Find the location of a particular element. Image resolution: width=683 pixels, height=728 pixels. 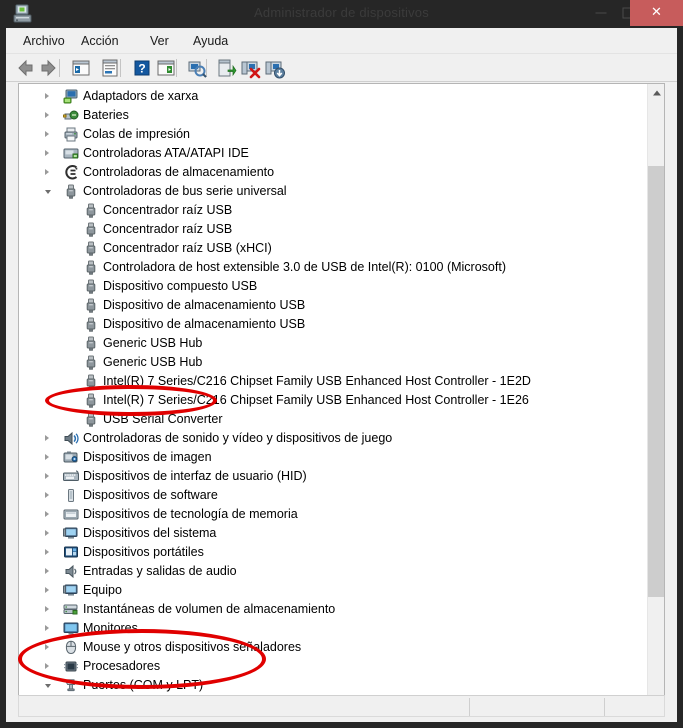

tree-item-label: Controladoras de almacenamiento is located at coordinates (179, 172).